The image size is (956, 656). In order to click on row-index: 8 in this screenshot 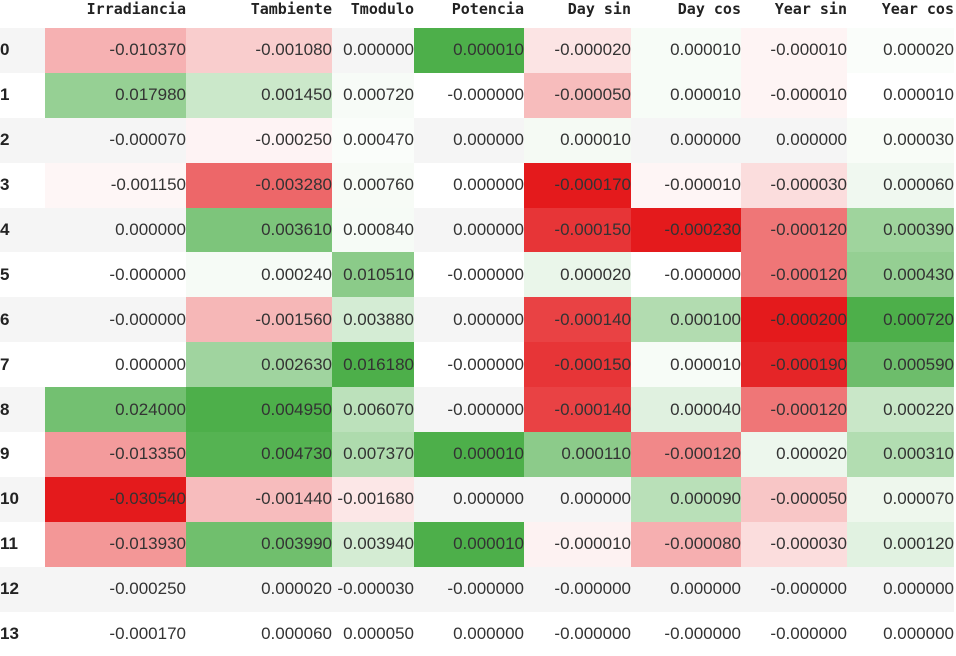, I will do `click(5, 409)`.